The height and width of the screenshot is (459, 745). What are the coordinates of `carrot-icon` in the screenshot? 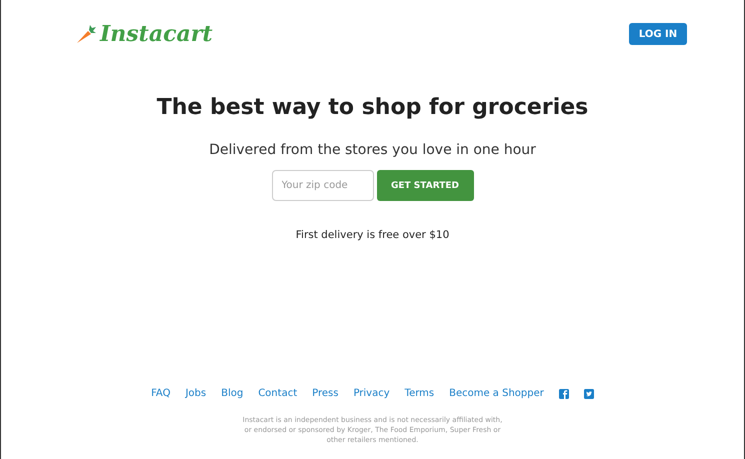 It's located at (86, 34).